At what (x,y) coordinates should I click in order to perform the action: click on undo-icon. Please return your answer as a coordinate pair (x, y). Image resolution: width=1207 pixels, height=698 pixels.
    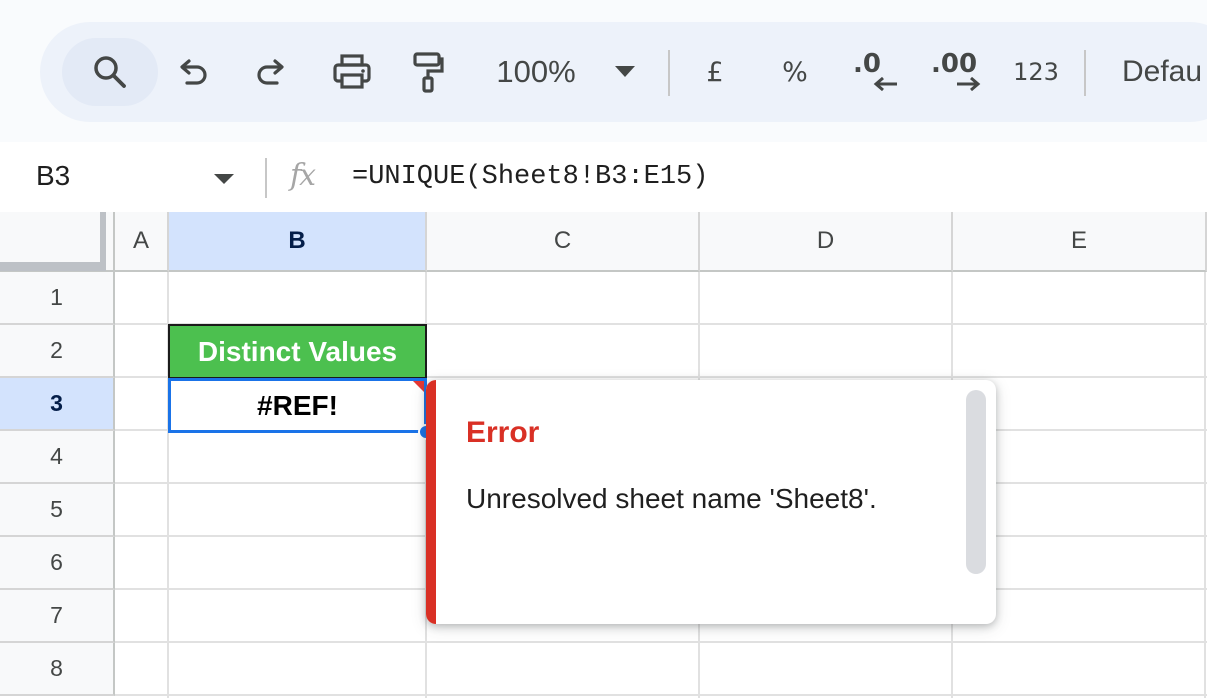
    Looking at the image, I should click on (193, 72).